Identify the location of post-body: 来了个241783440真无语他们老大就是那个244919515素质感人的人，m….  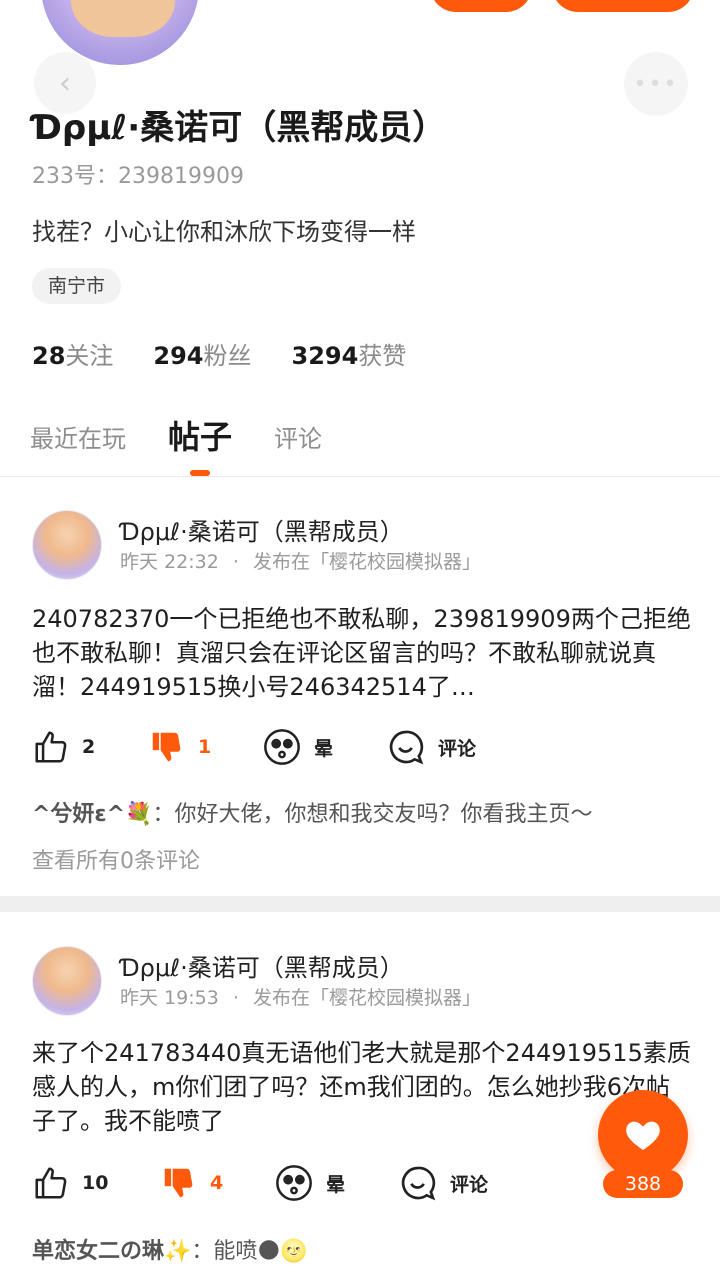
(362, 1087).